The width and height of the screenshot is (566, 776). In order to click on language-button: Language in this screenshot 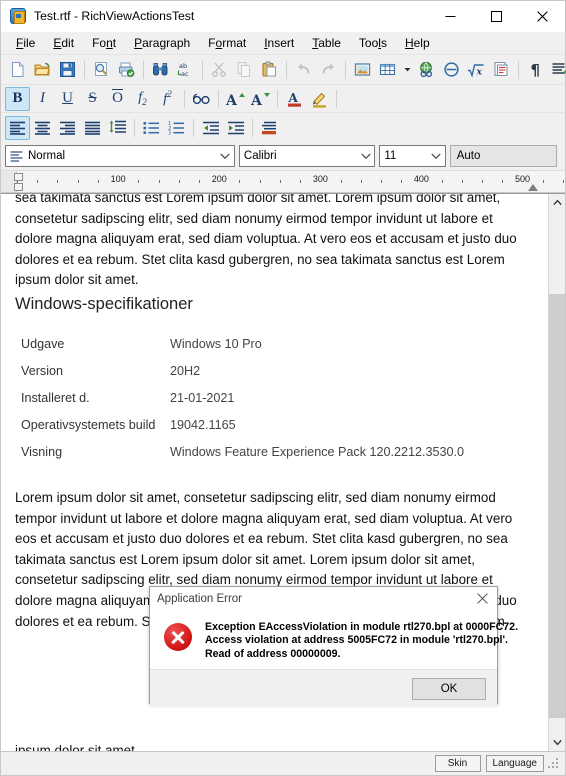, I will do `click(514, 763)`.